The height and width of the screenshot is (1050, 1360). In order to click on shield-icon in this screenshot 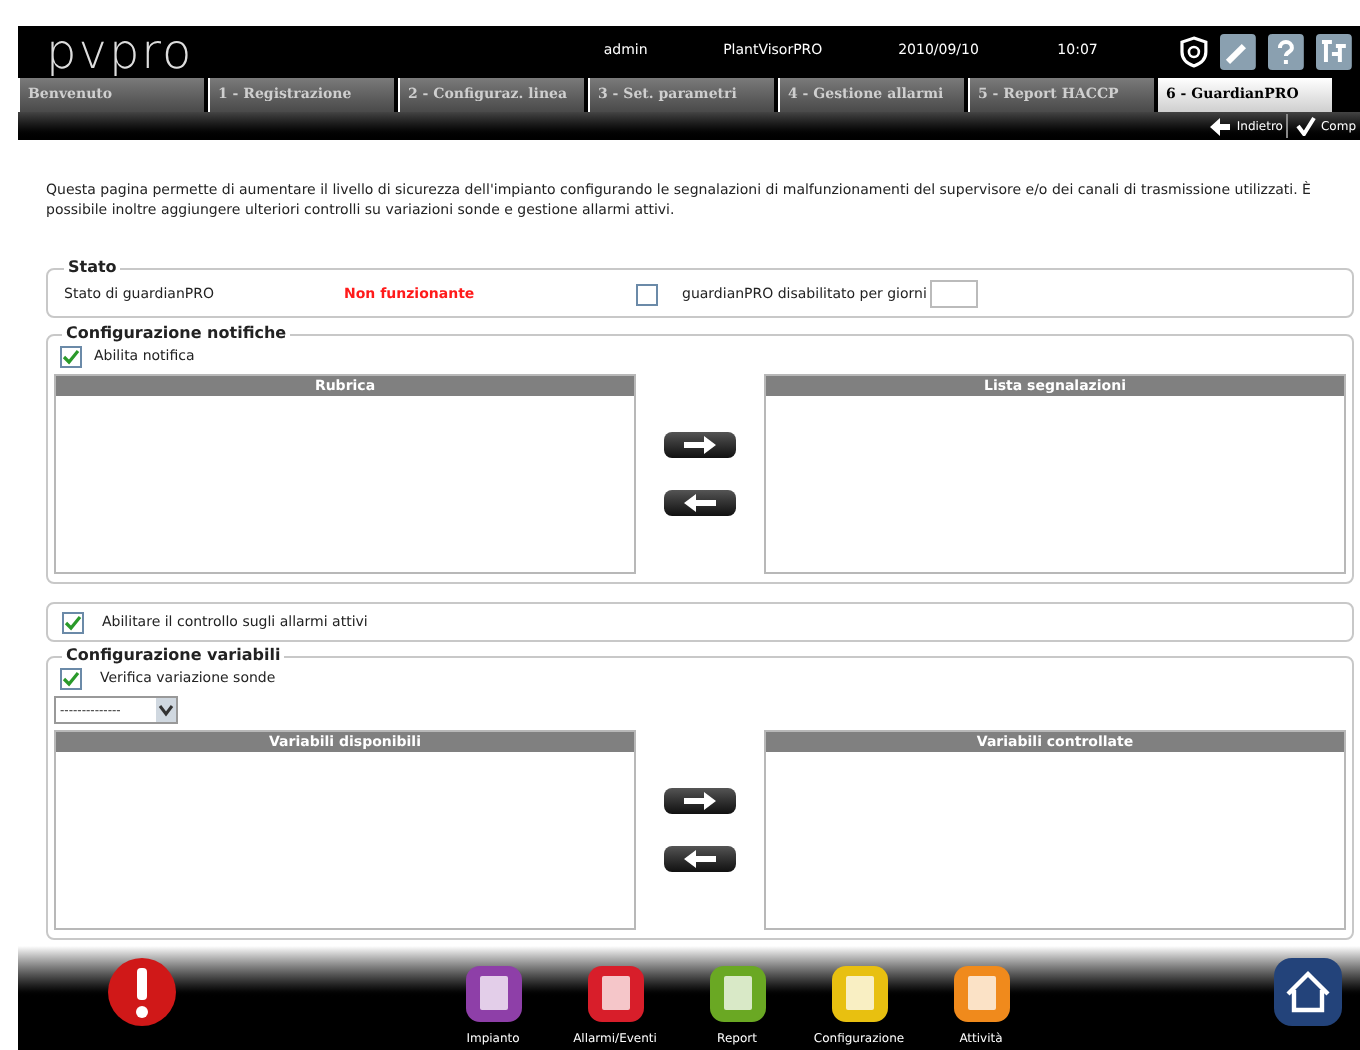, I will do `click(1194, 51)`.